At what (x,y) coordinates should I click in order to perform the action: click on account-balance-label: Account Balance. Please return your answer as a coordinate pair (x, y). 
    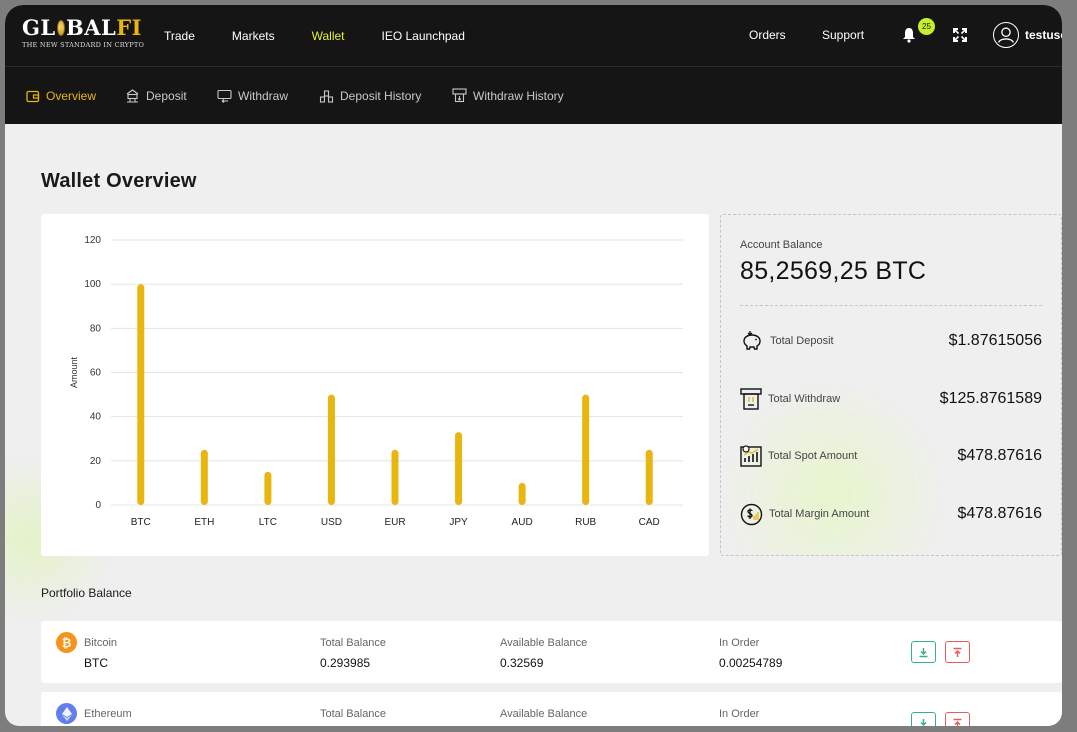
    Looking at the image, I should click on (781, 245).